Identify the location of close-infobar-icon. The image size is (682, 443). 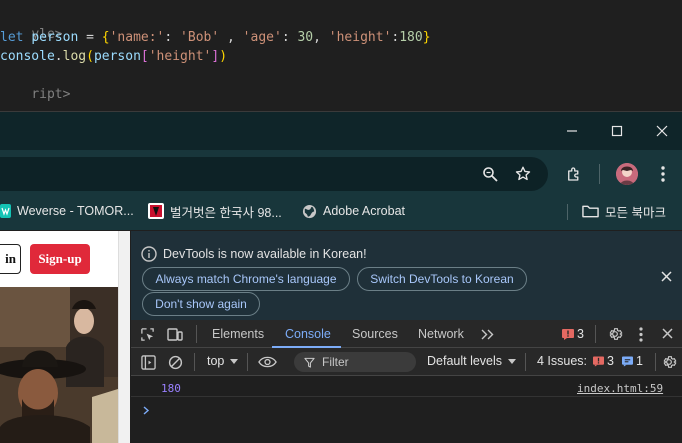
(666, 276).